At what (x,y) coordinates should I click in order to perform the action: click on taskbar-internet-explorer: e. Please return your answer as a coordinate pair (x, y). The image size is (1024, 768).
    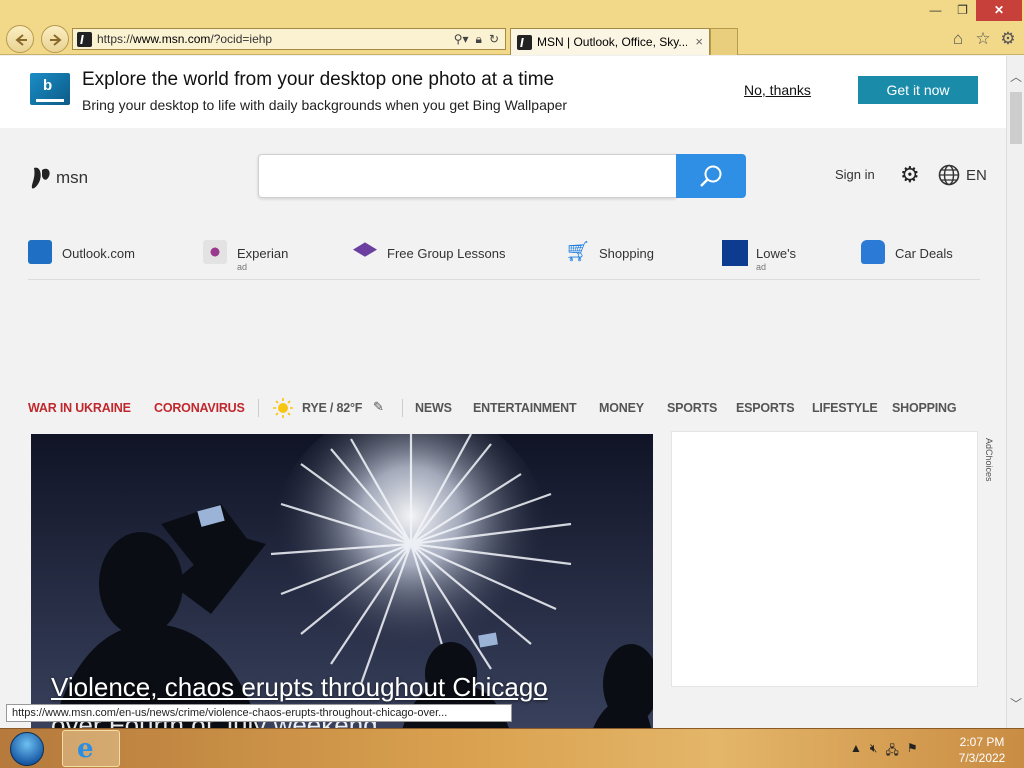
    Looking at the image, I should click on (91, 748).